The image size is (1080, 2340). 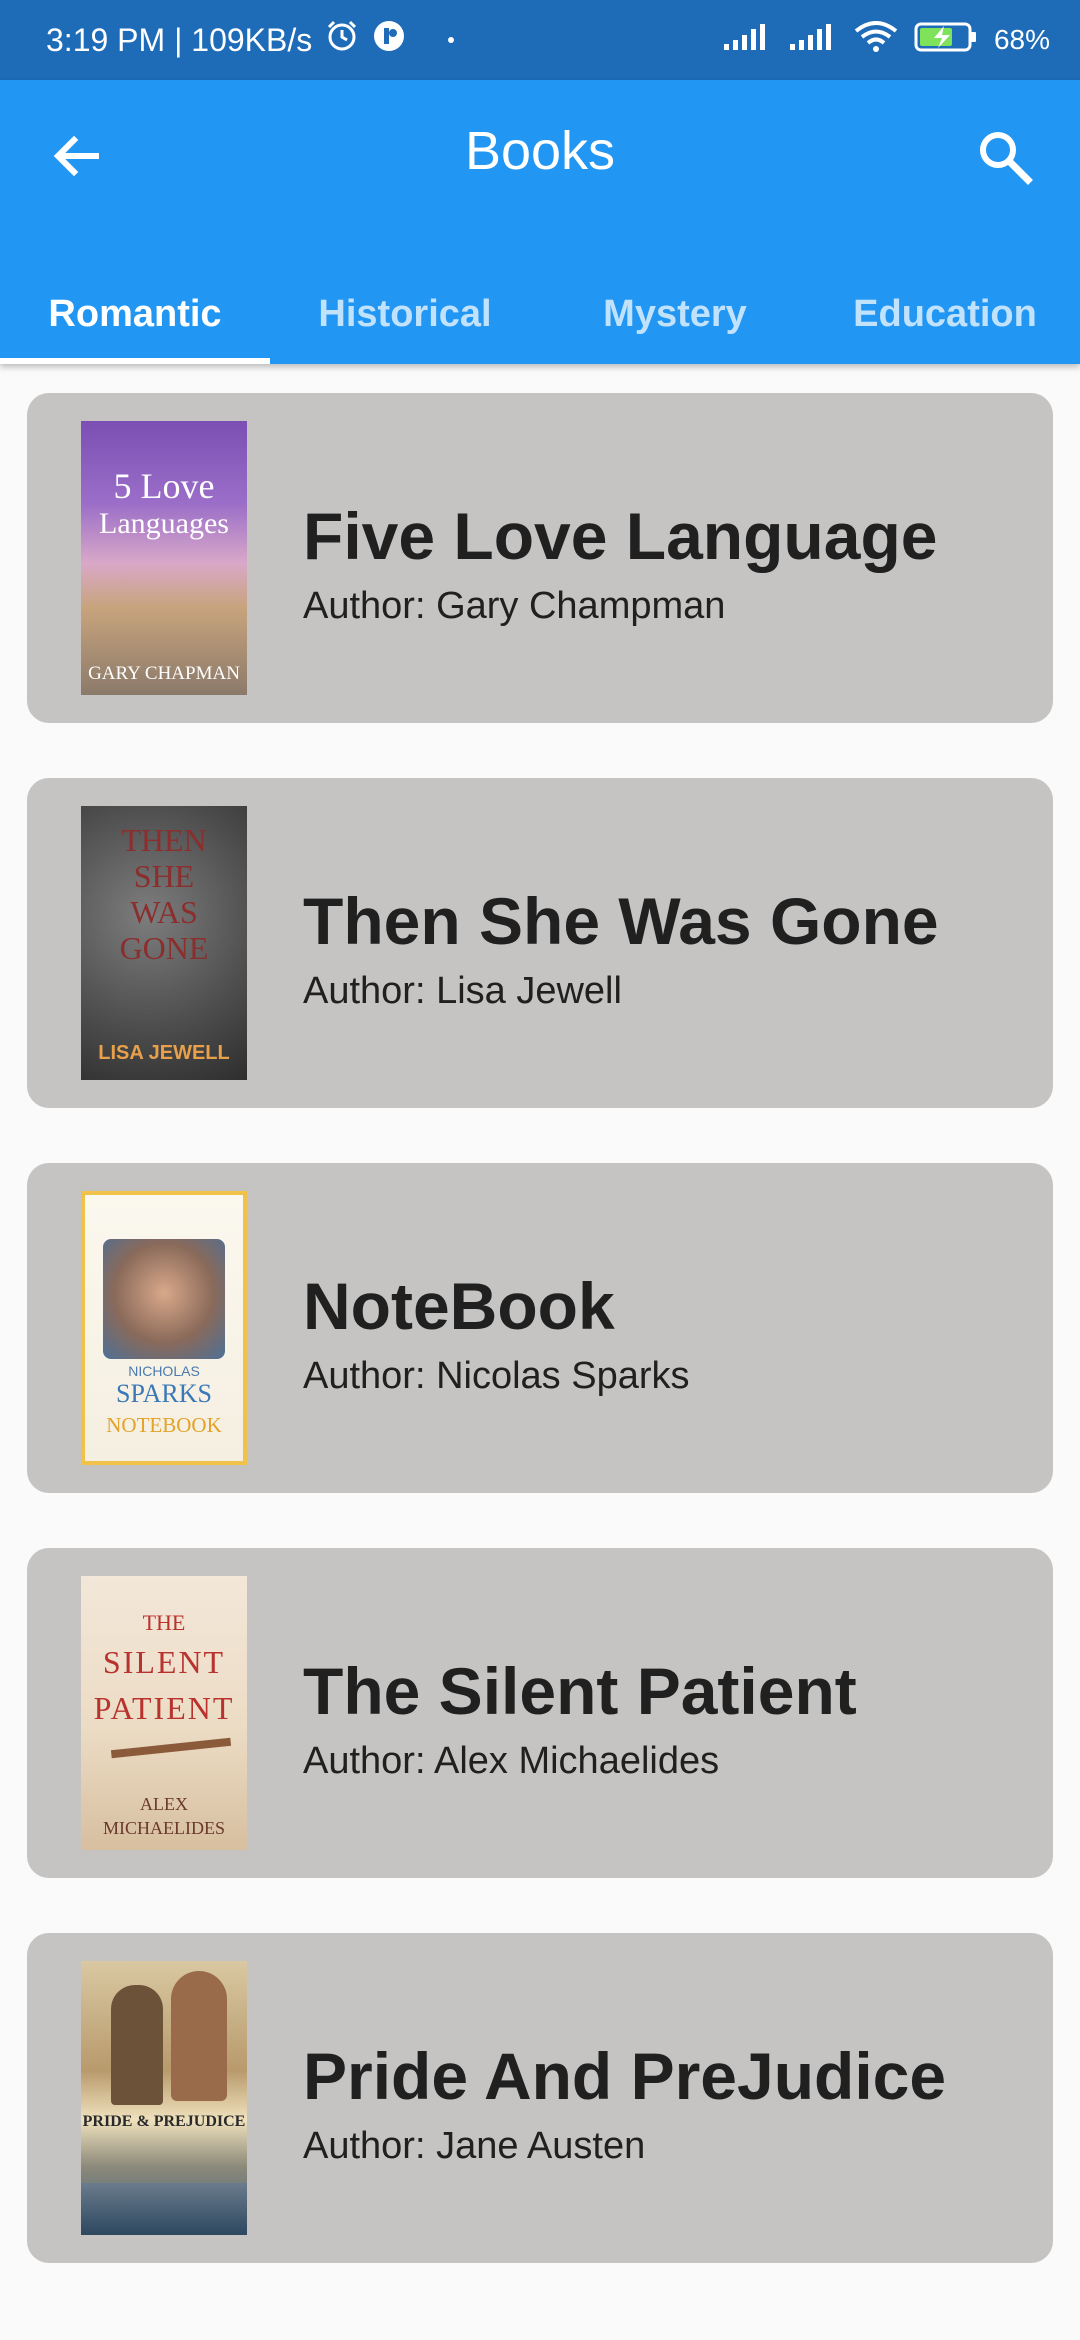 I want to click on book-title: Five Love Language, so click(x=620, y=536).